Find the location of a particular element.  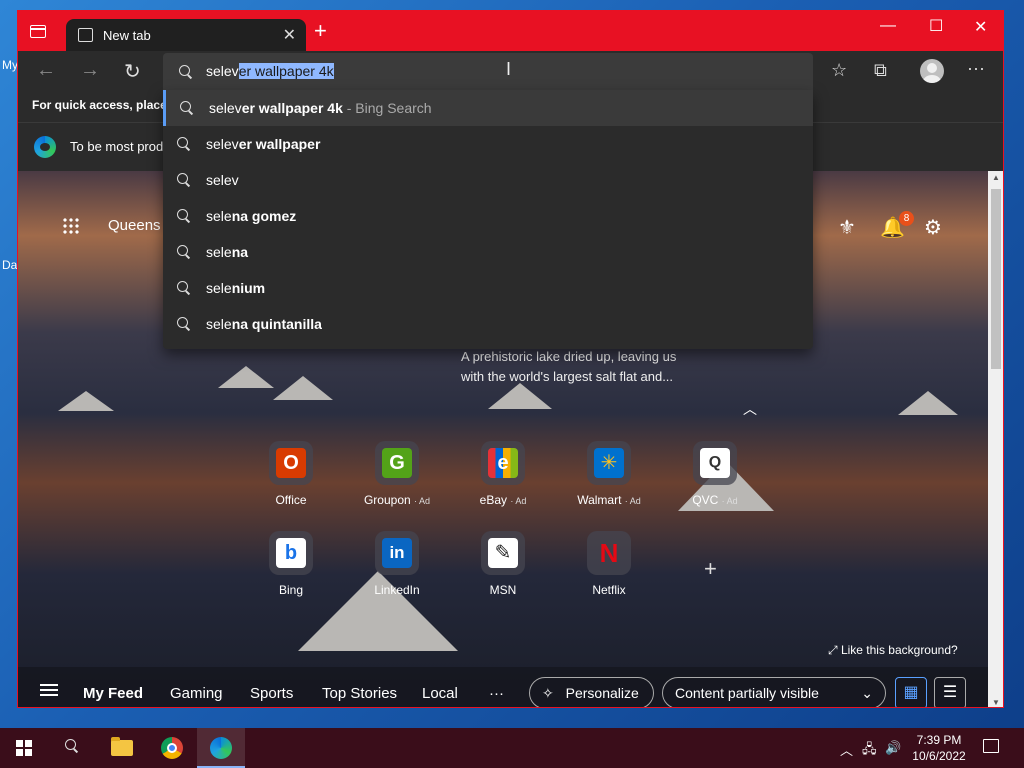

page-settings-gear-icon: ⚙ is located at coordinates (933, 227).